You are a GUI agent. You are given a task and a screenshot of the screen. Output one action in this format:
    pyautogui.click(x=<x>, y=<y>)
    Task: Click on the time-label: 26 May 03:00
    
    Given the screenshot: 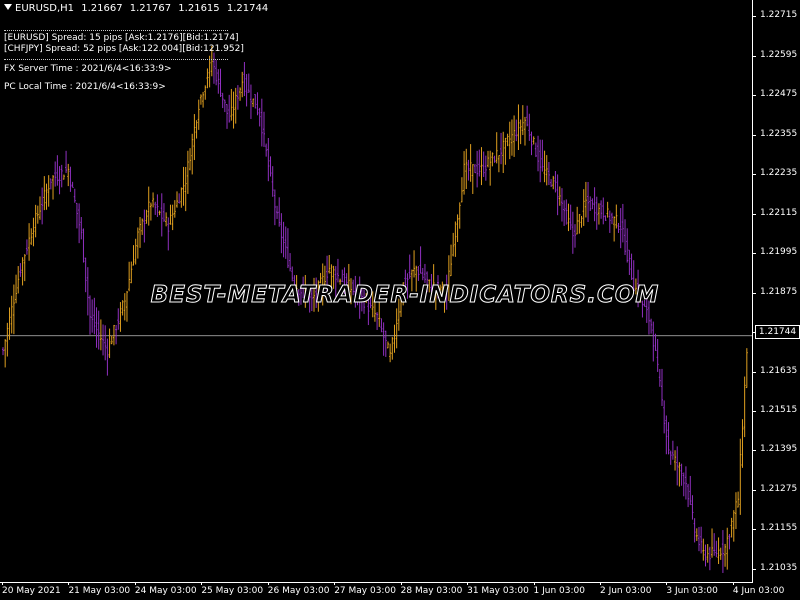 What is the action you would take?
    pyautogui.click(x=298, y=591)
    